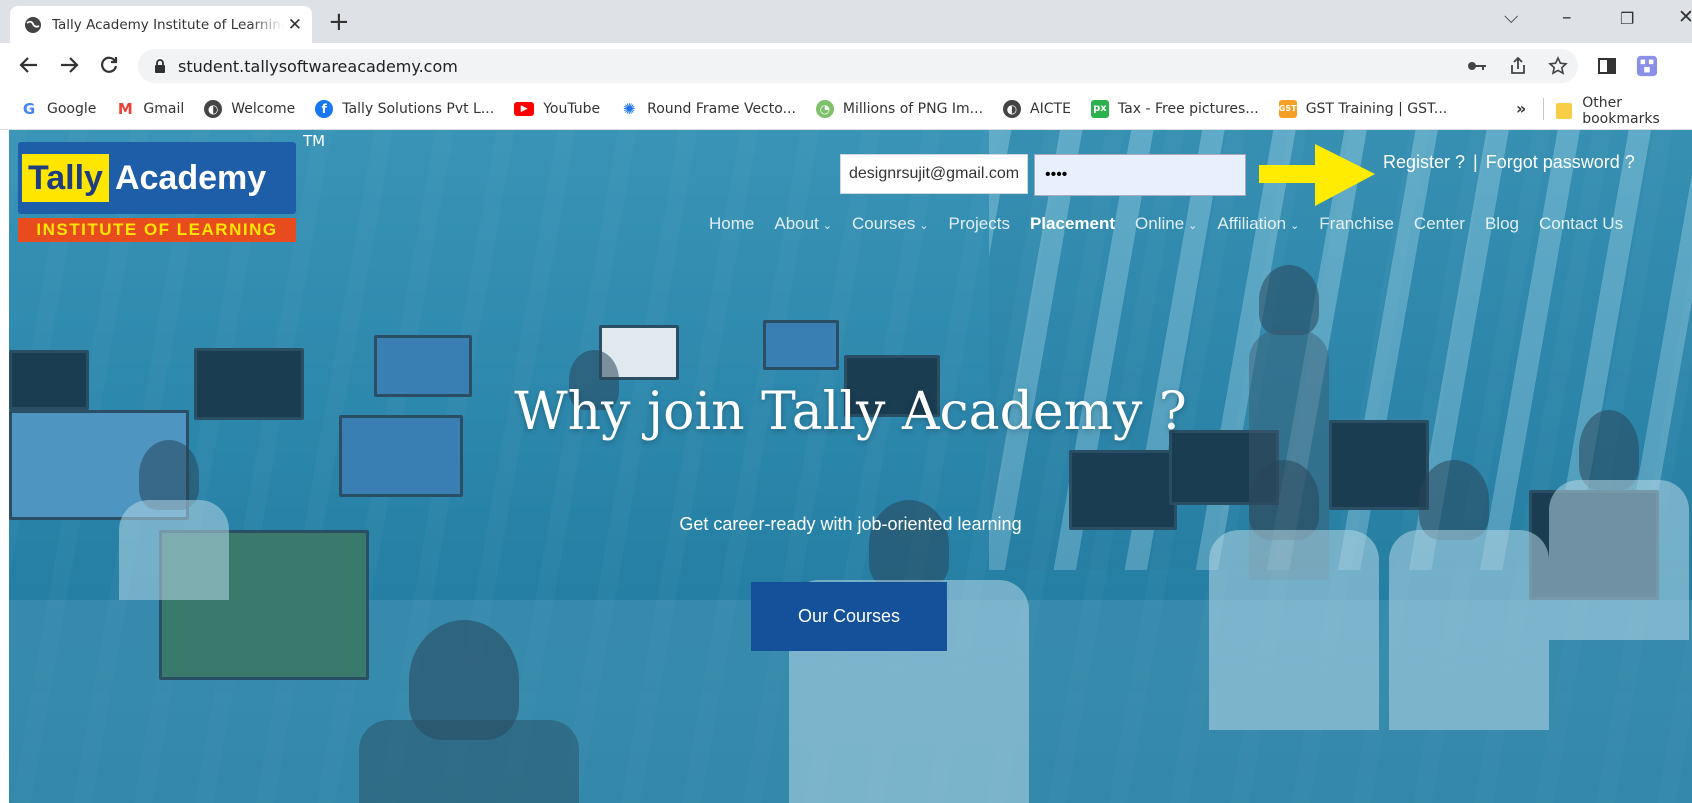 This screenshot has height=803, width=1692. I want to click on nav-label: Courses, so click(884, 223).